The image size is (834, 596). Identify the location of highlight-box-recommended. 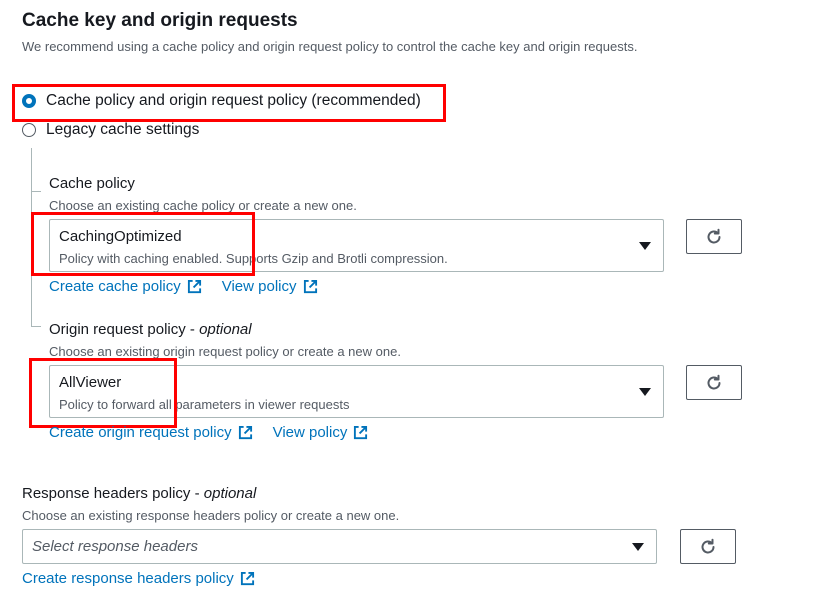
(229, 103).